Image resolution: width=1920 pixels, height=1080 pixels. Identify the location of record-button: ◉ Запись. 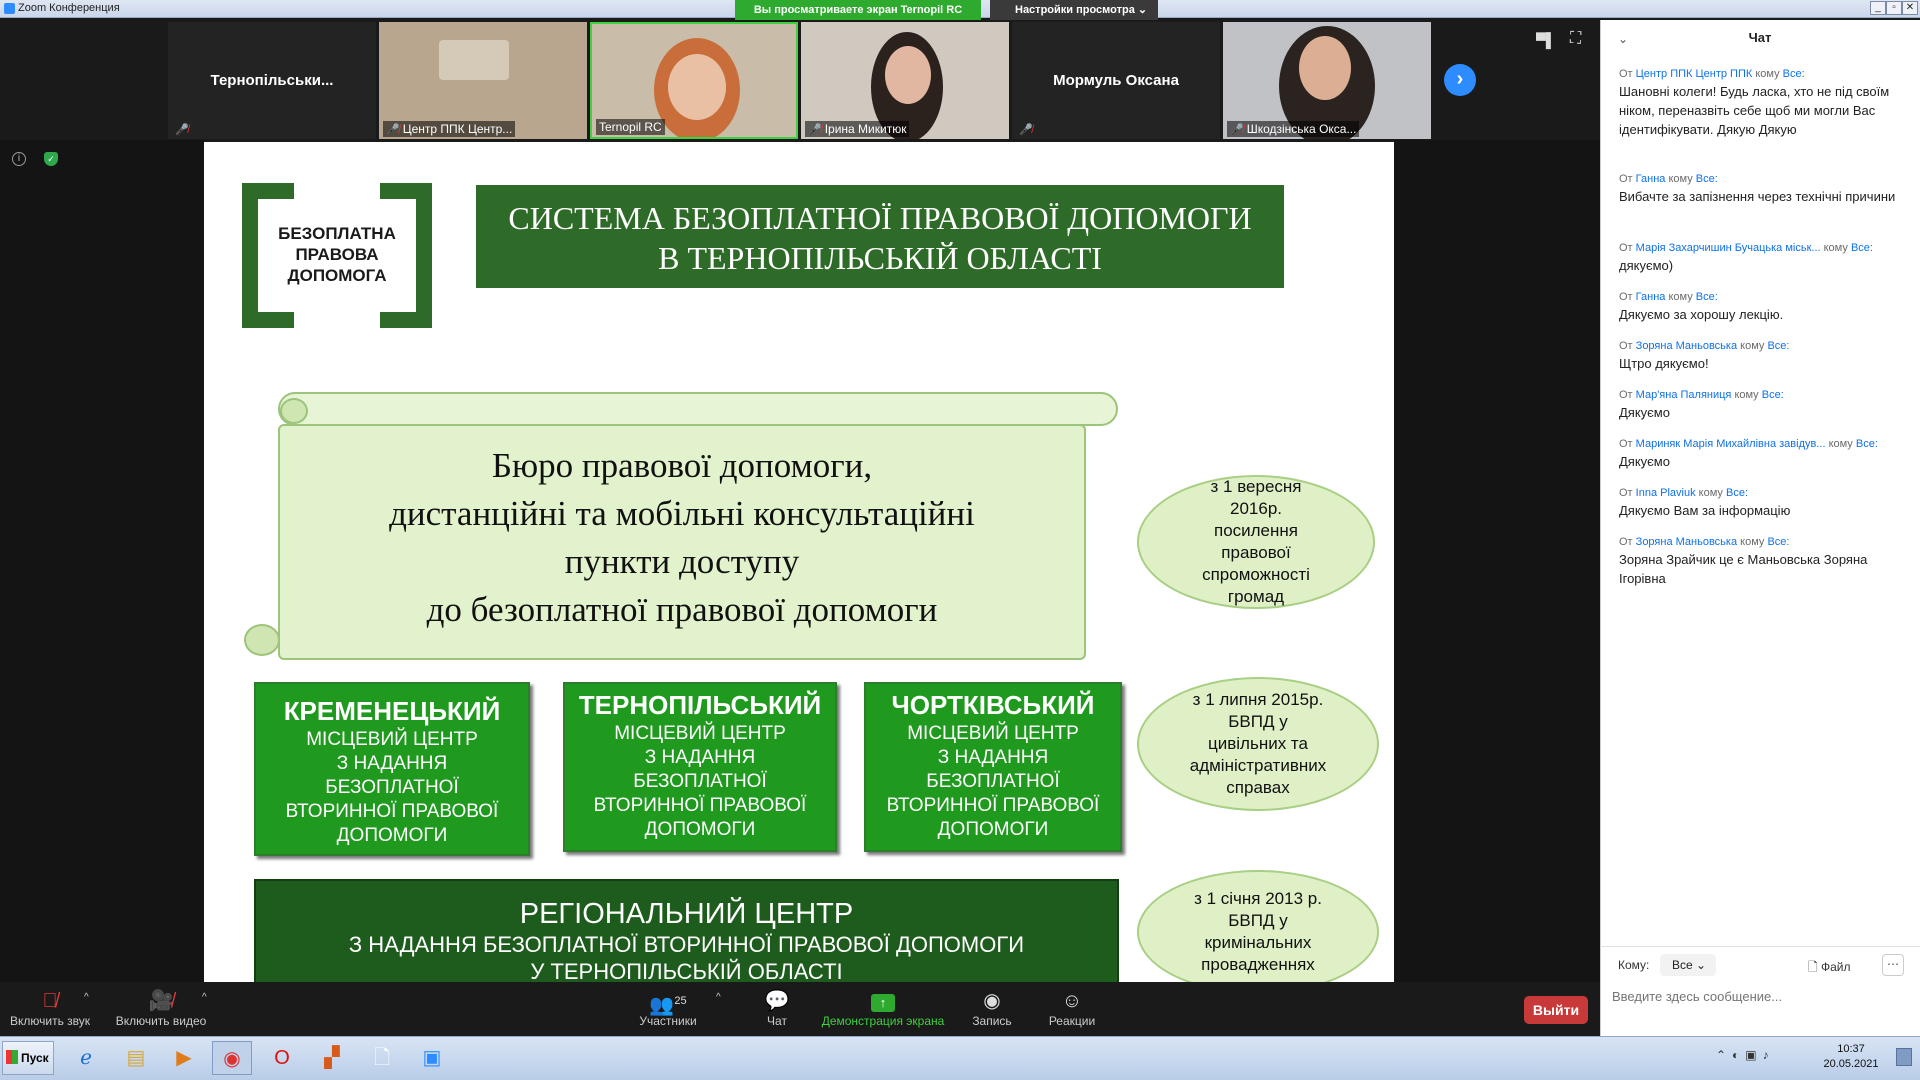
(992, 1008).